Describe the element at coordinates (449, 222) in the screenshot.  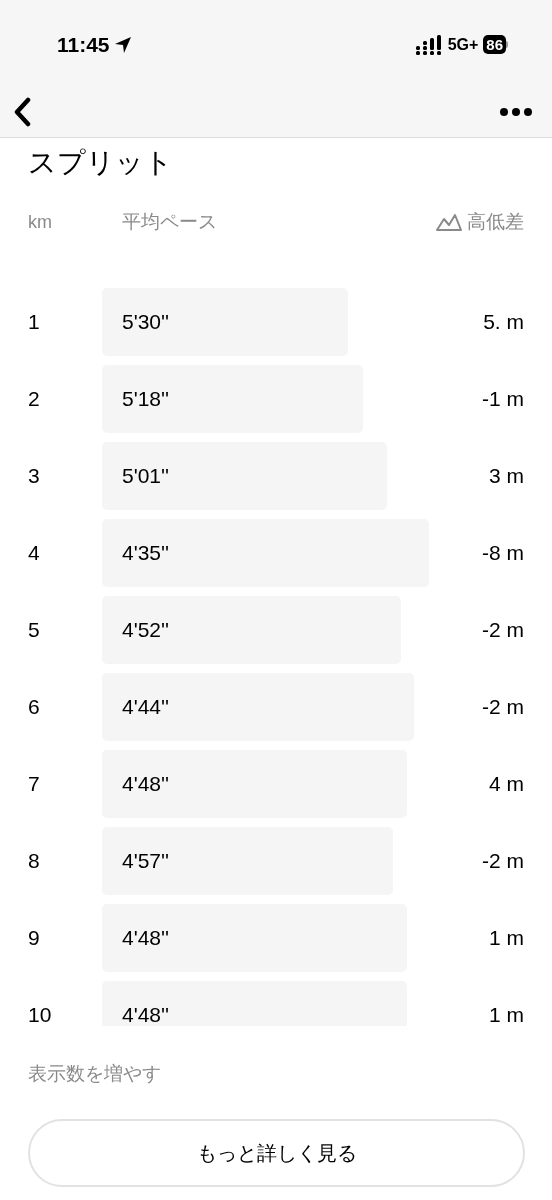
I see `mountain-icon` at that location.